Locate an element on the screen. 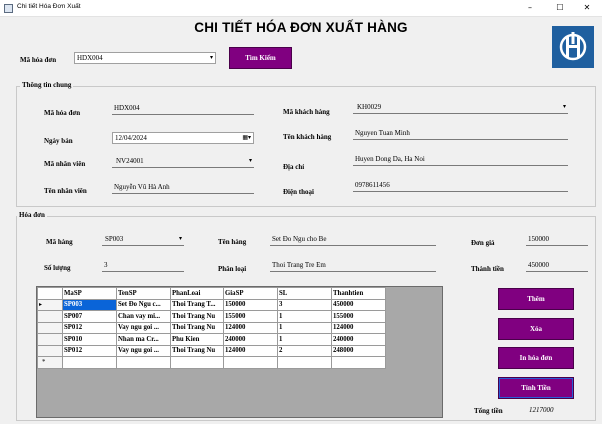 The width and height of the screenshot is (602, 424). phone-field: 0978611456 is located at coordinates (460, 186).